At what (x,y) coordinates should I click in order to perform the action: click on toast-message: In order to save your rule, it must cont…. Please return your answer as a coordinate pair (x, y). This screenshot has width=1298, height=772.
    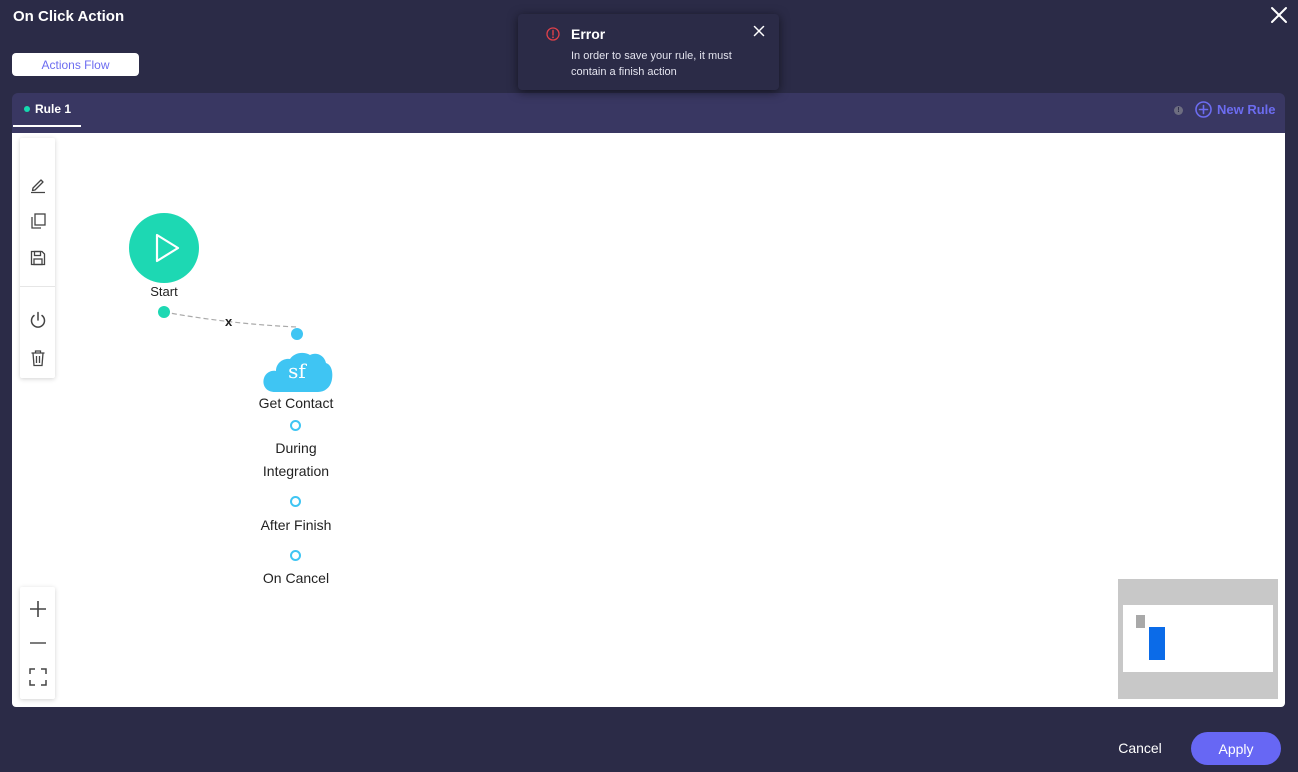
    Looking at the image, I should click on (651, 64).